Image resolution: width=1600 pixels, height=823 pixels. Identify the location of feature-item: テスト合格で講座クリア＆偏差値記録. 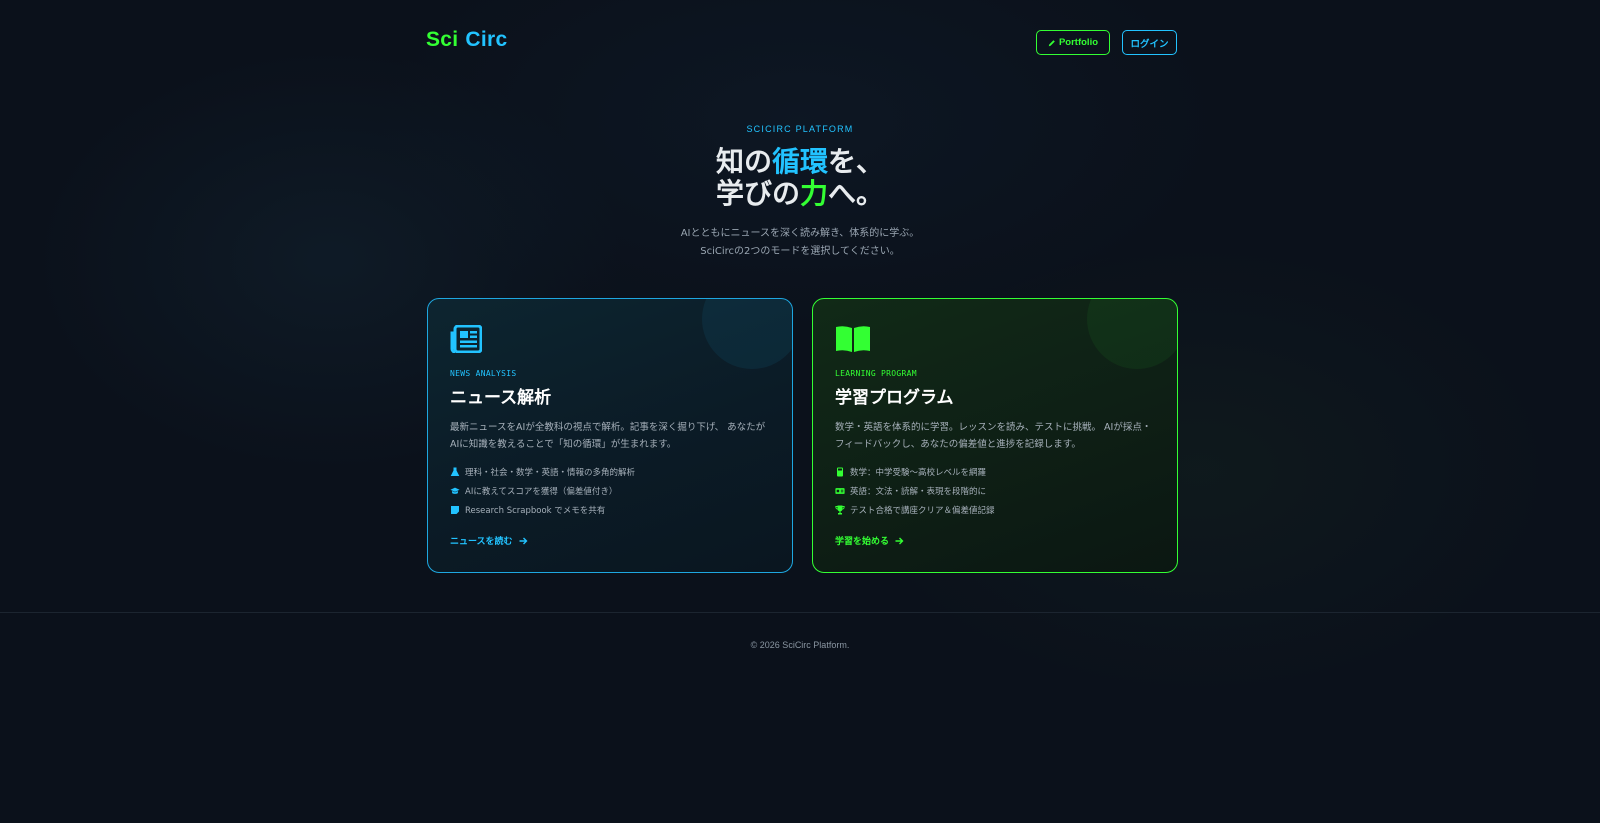
(915, 509).